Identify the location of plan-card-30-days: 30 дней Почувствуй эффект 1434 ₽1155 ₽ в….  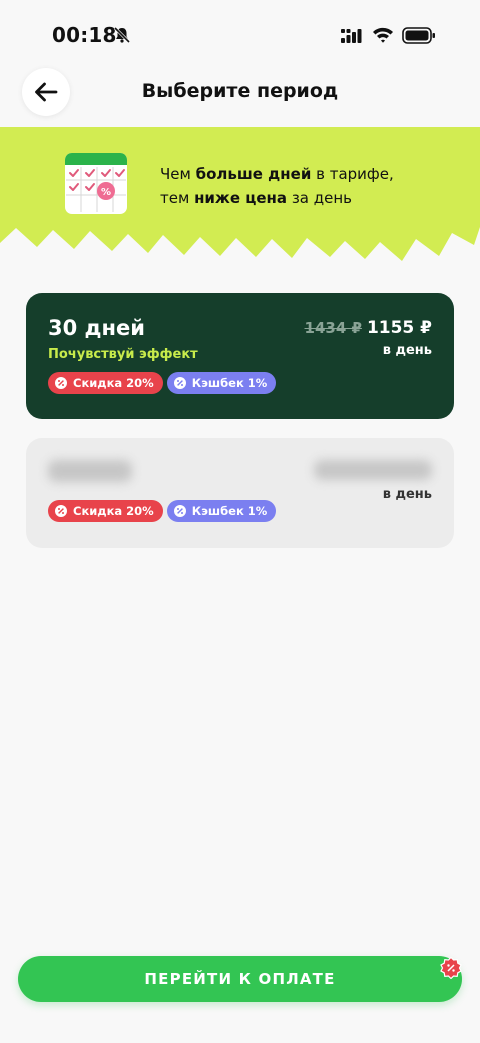
(240, 356).